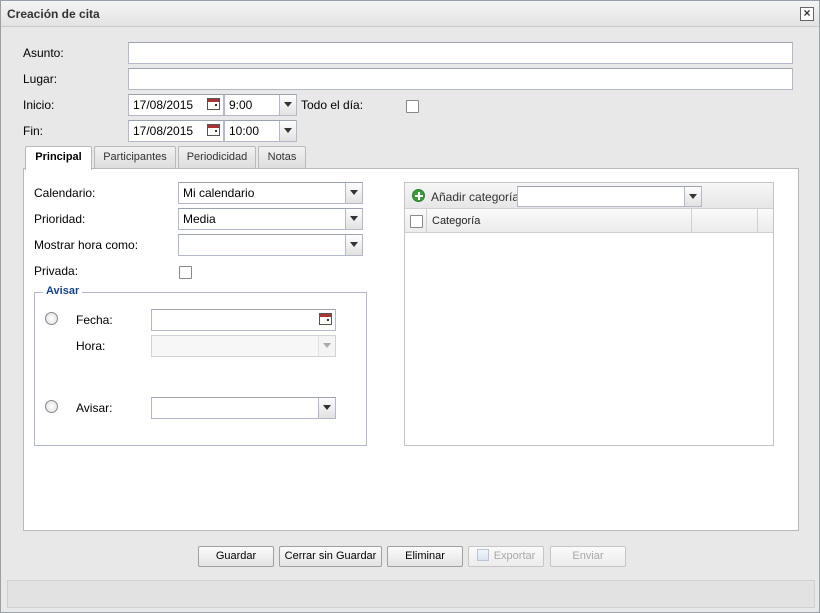 Image resolution: width=820 pixels, height=613 pixels. I want to click on fin-time-value: 10:00, so click(244, 131).